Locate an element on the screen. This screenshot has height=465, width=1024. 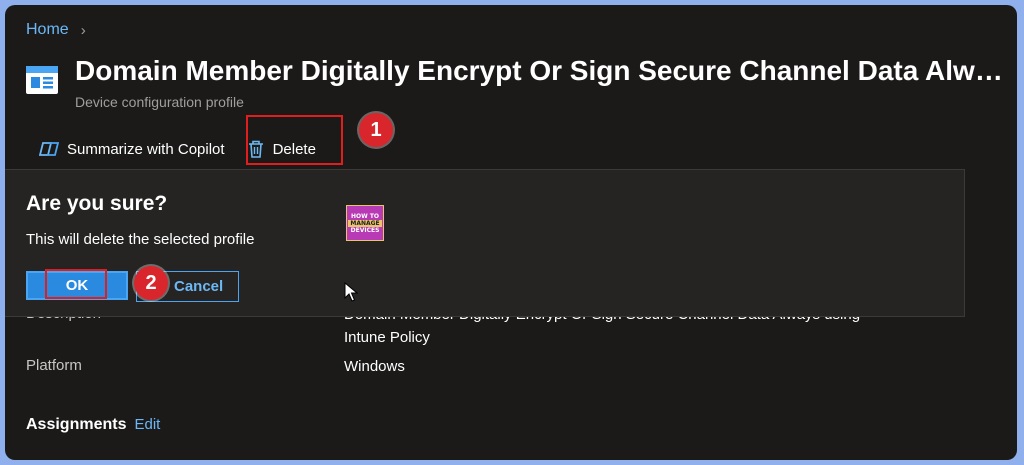
logo-line-2: MANAGE is located at coordinates (365, 223).